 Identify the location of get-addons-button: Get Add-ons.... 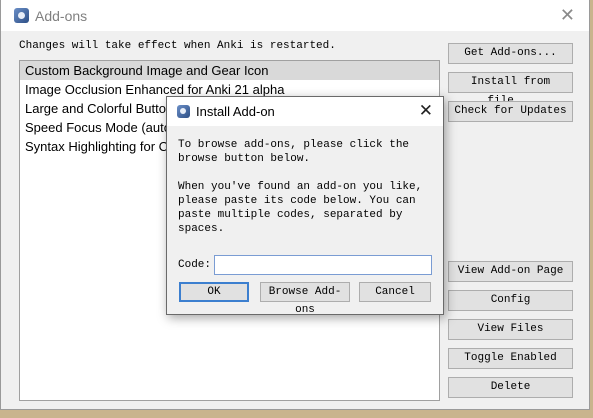
(510, 53).